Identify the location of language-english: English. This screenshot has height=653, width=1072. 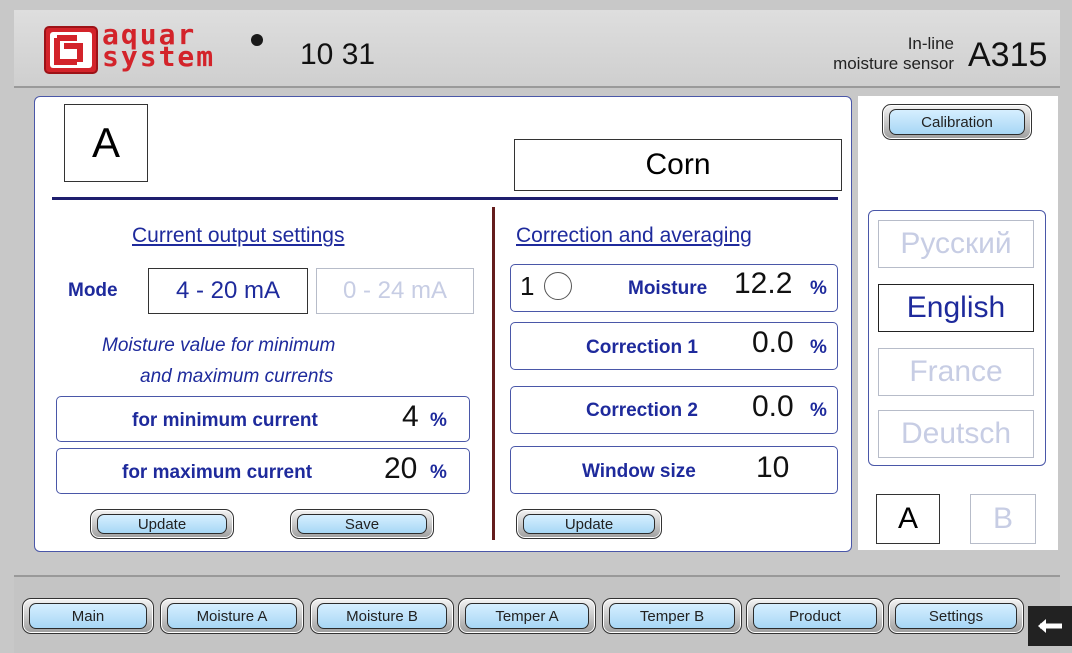
(956, 308).